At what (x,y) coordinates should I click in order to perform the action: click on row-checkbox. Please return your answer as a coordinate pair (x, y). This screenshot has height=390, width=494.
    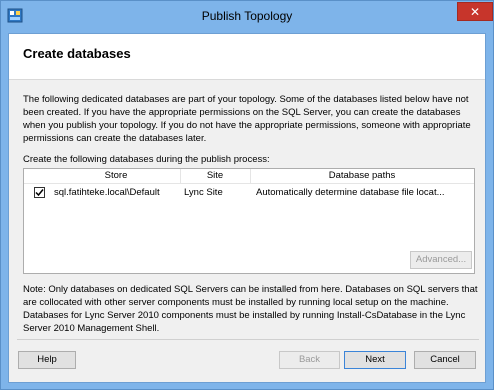
    Looking at the image, I should click on (39, 192).